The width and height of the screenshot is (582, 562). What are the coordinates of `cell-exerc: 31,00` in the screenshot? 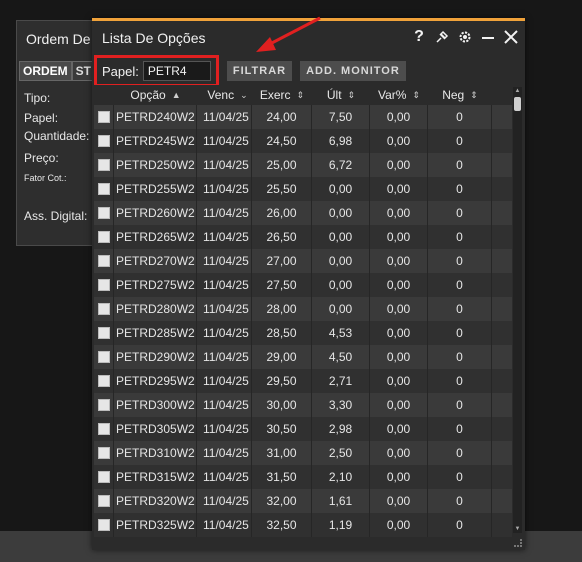 It's located at (282, 453).